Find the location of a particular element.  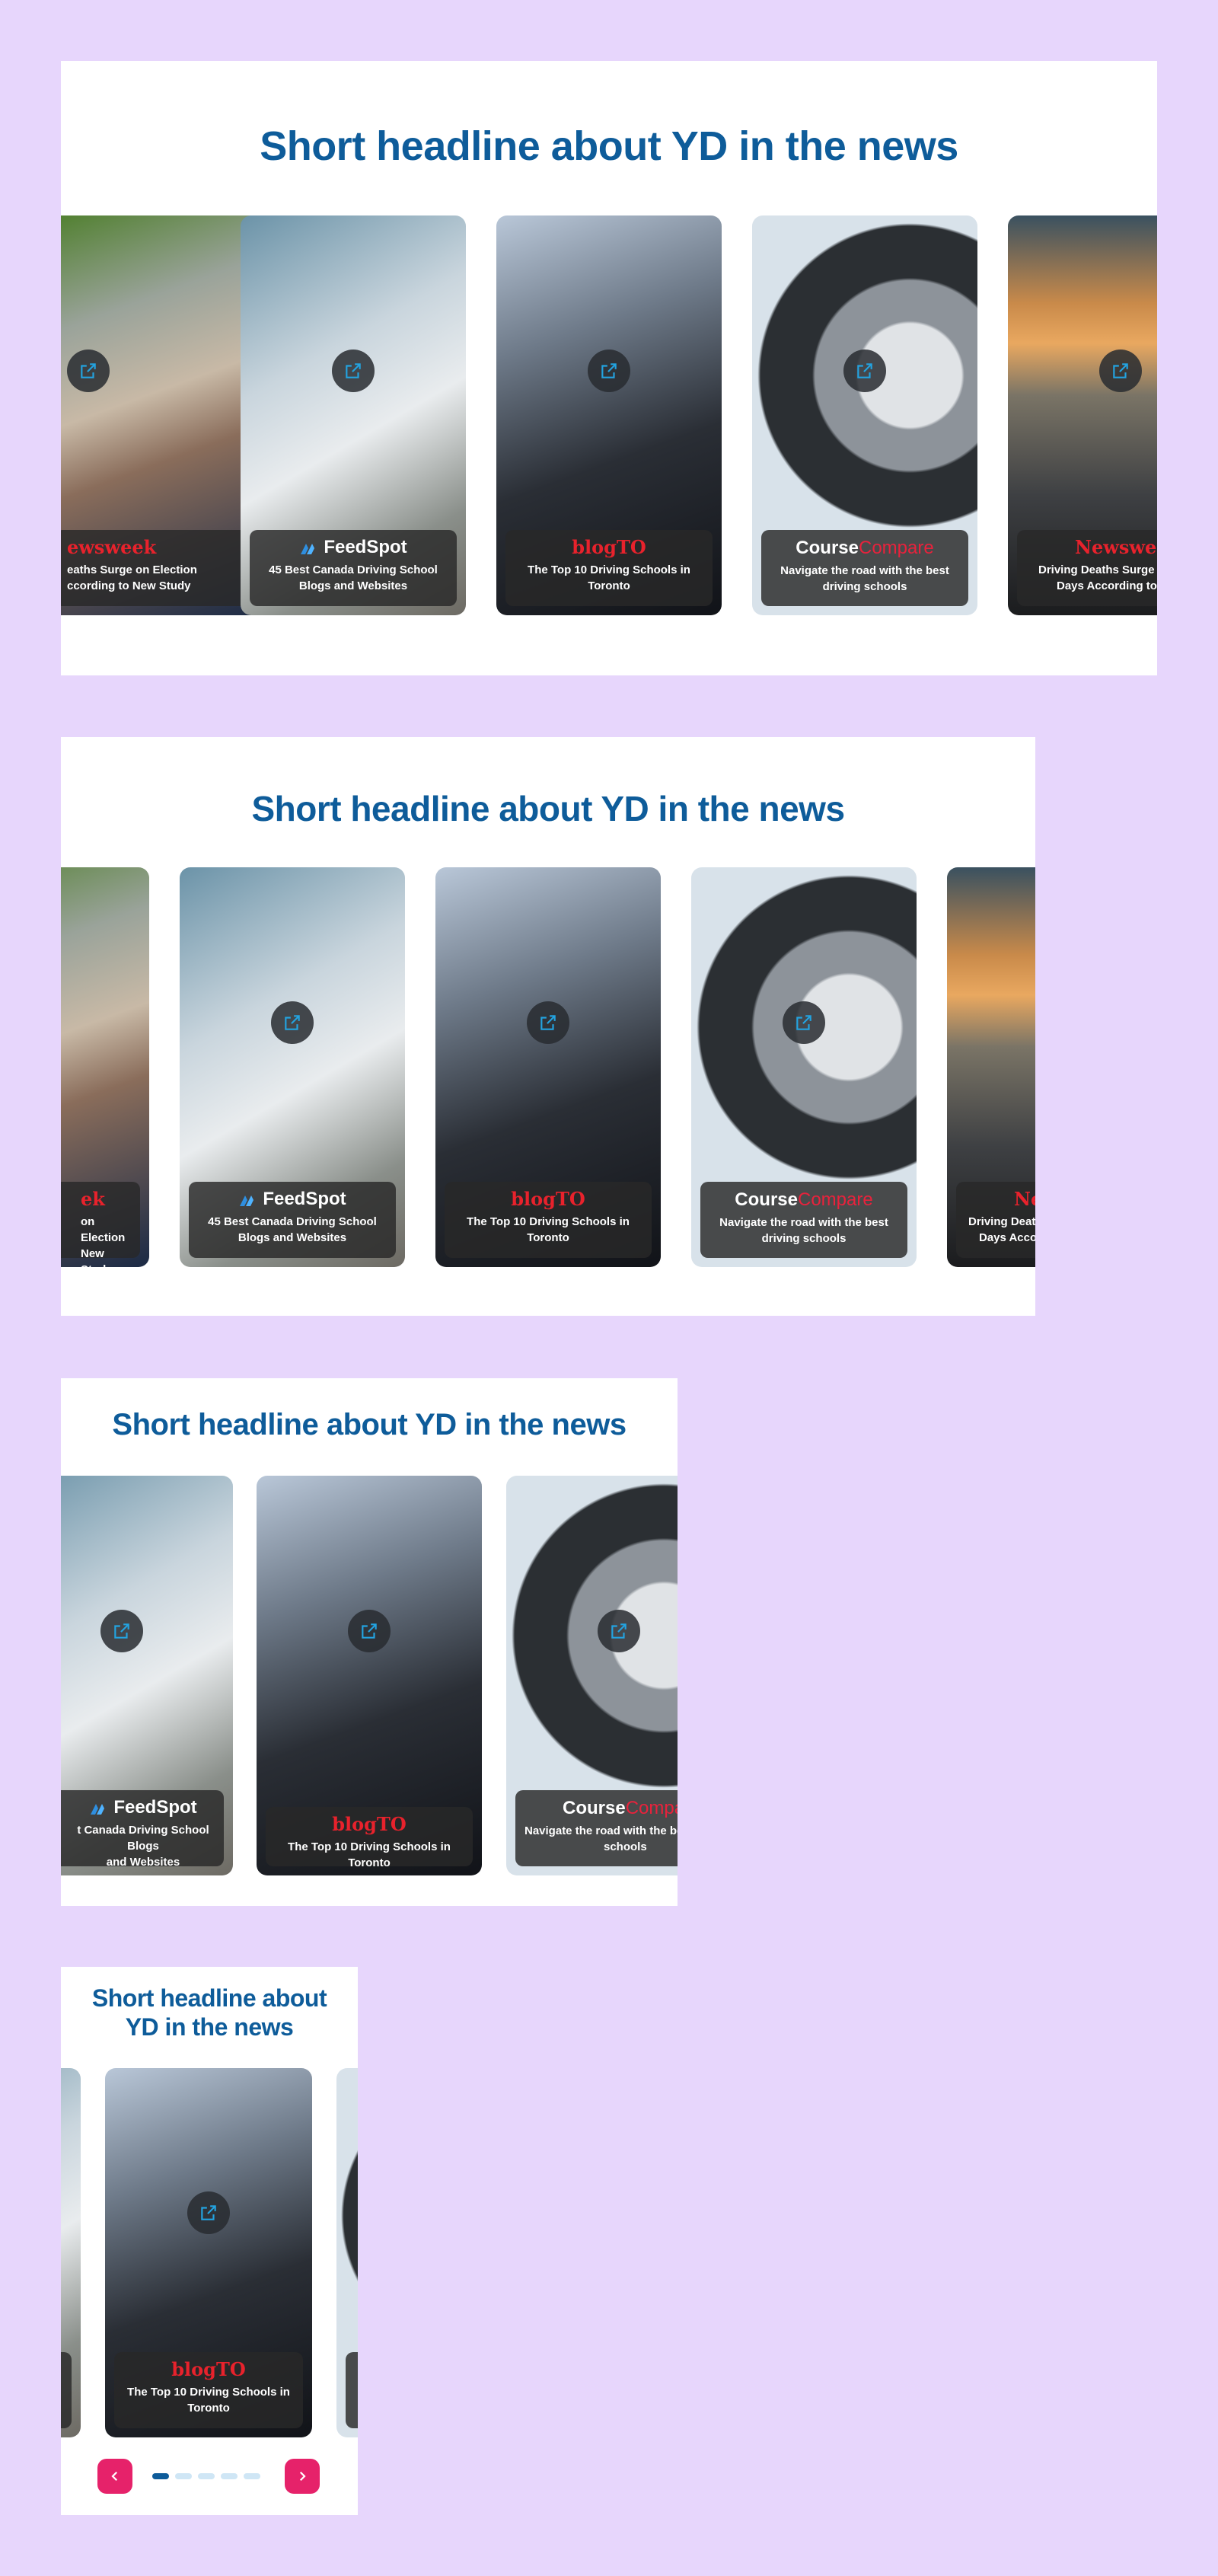

carousel-next-button is located at coordinates (302, 2476).